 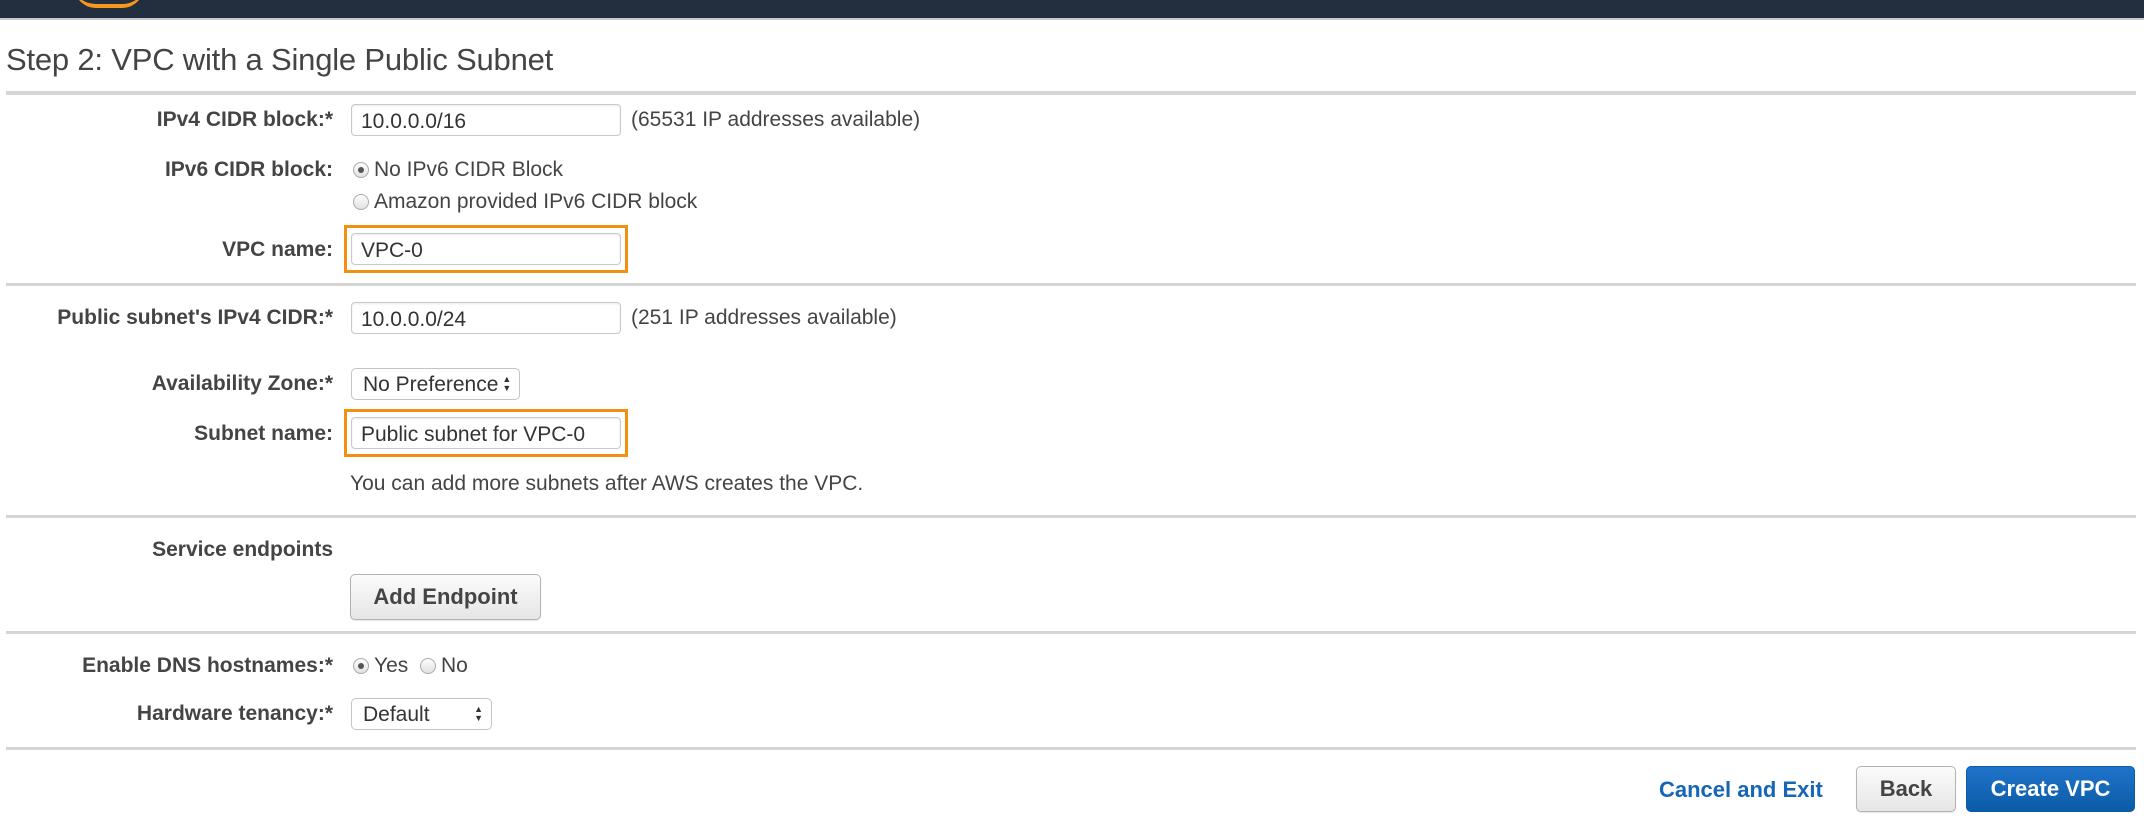 What do you see at coordinates (454, 665) in the screenshot?
I see `radio-label: No` at bounding box center [454, 665].